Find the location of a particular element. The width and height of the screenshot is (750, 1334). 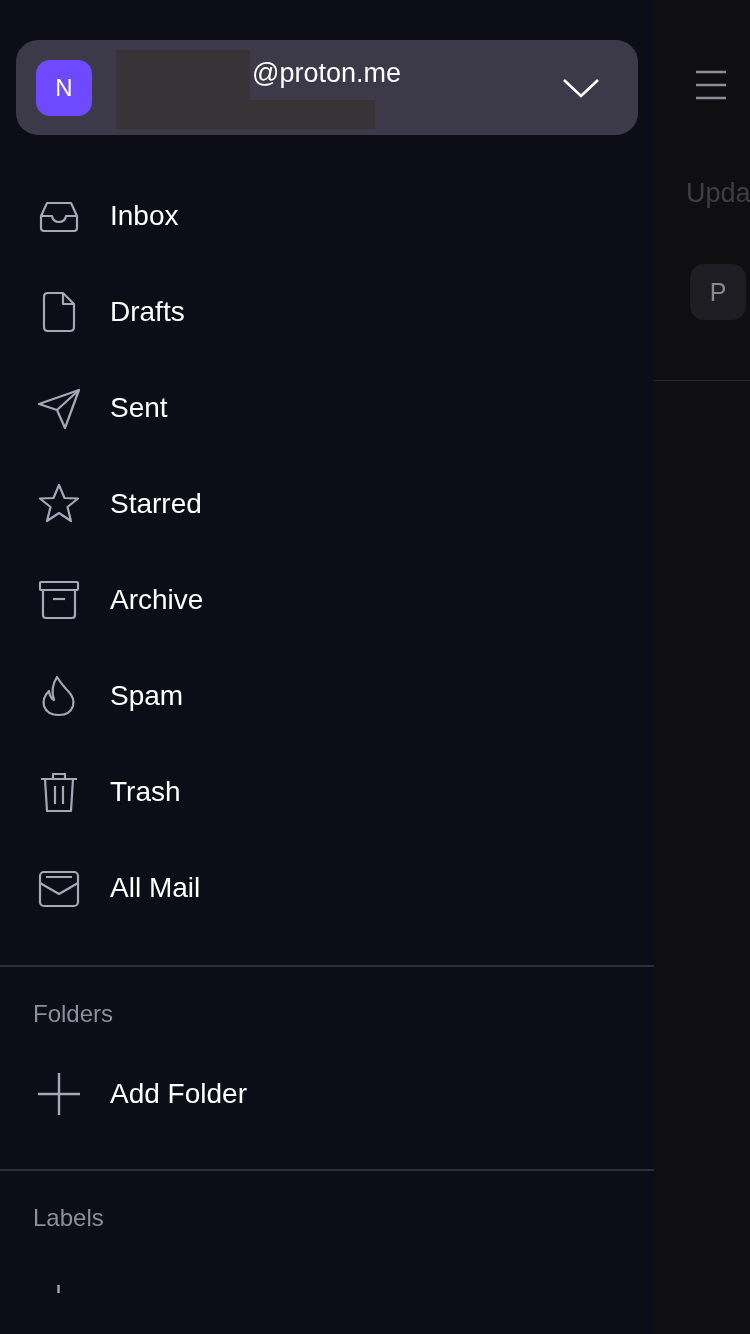

avatar: P is located at coordinates (718, 292).